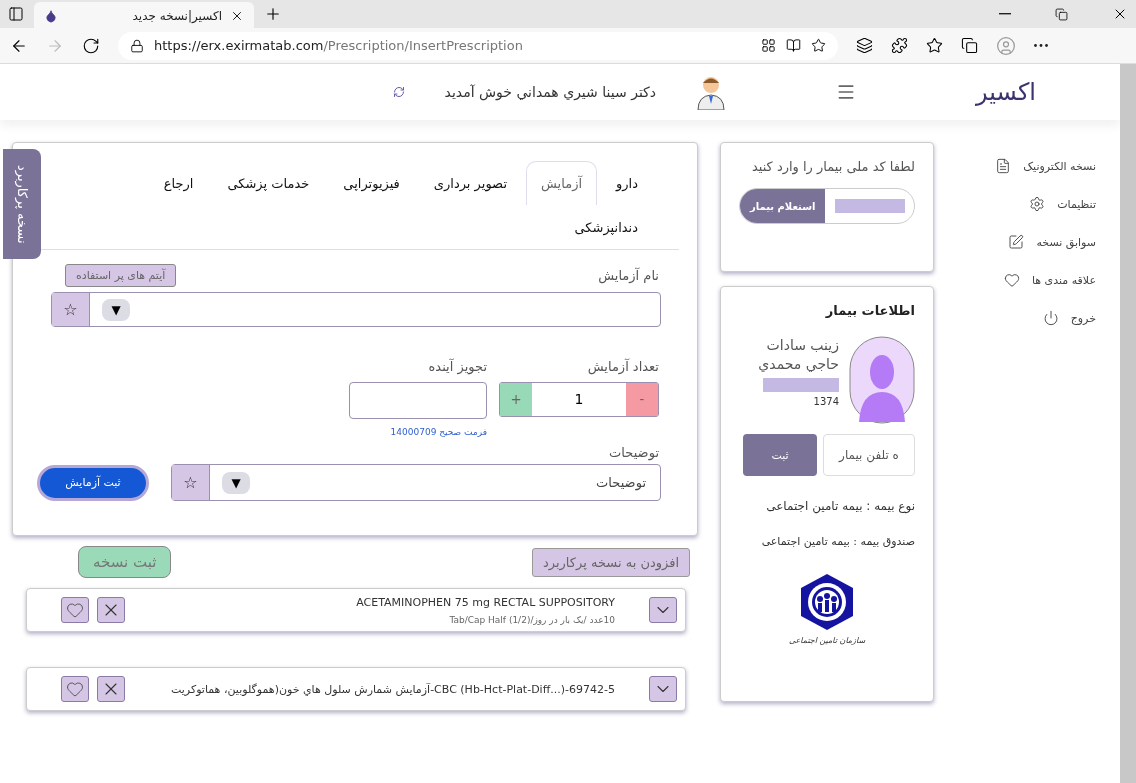 The height and width of the screenshot is (783, 1136). I want to click on browser-tab: اکسیر|نسخه جدید, so click(144, 16).